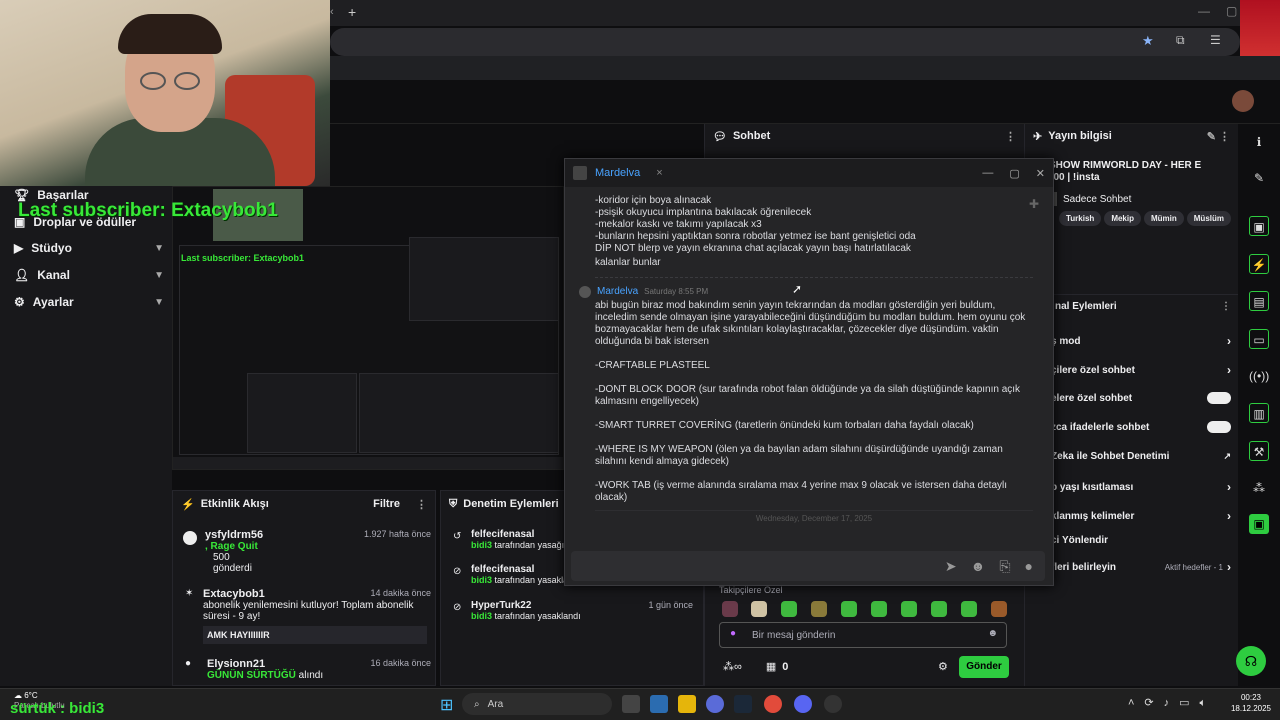 Image resolution: width=1280 pixels, height=720 pixels. Describe the element at coordinates (785, 42) in the screenshot. I see `address-bar: ★ ⧉ ☰` at that location.